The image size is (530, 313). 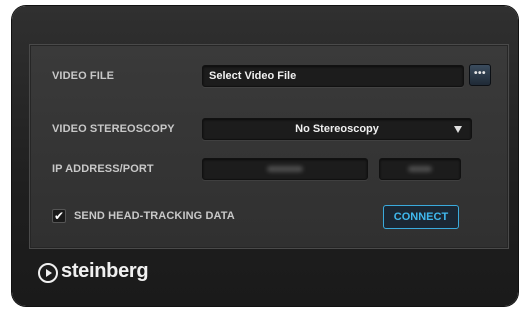 I want to click on ip-address-input, so click(x=285, y=169).